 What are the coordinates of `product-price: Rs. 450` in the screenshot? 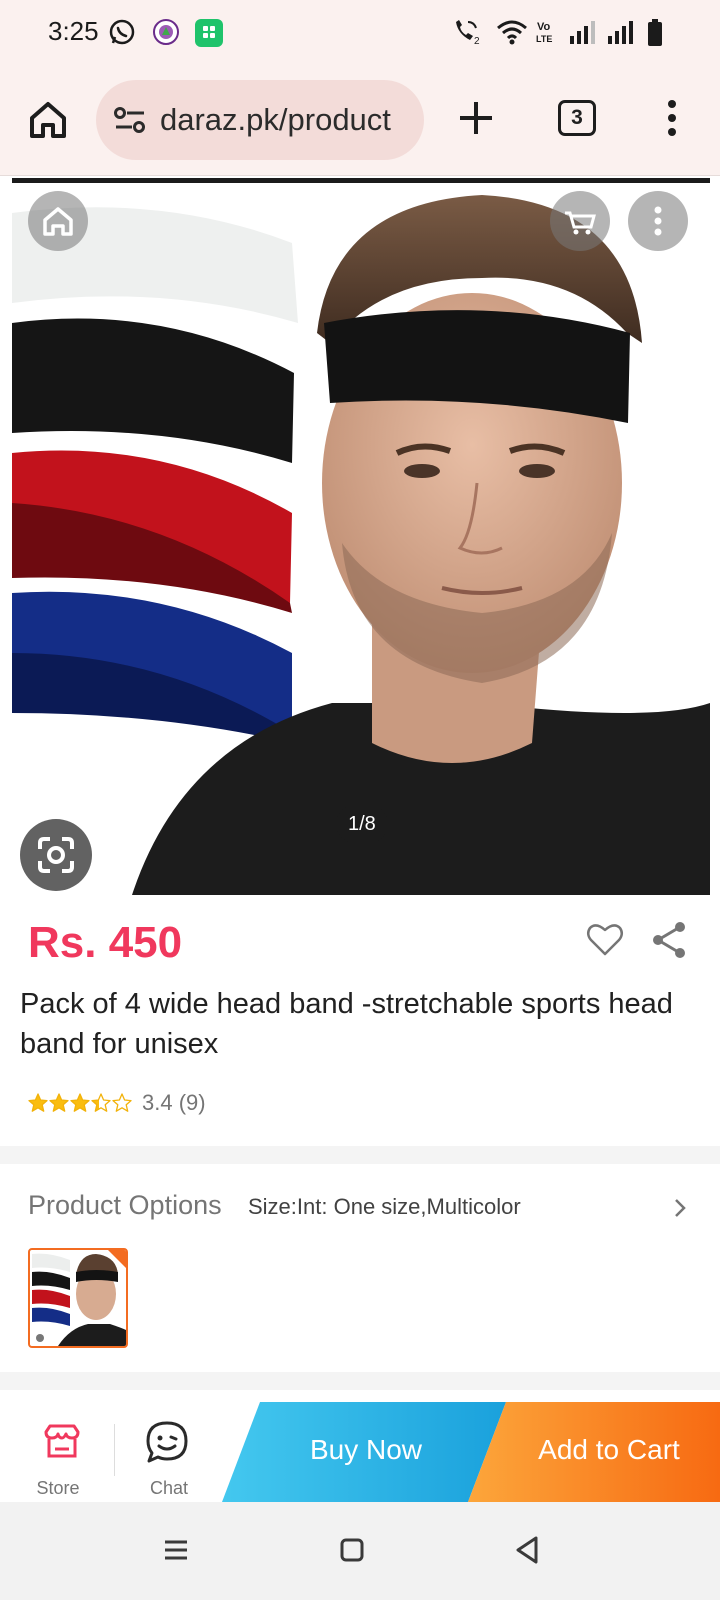 It's located at (105, 942).